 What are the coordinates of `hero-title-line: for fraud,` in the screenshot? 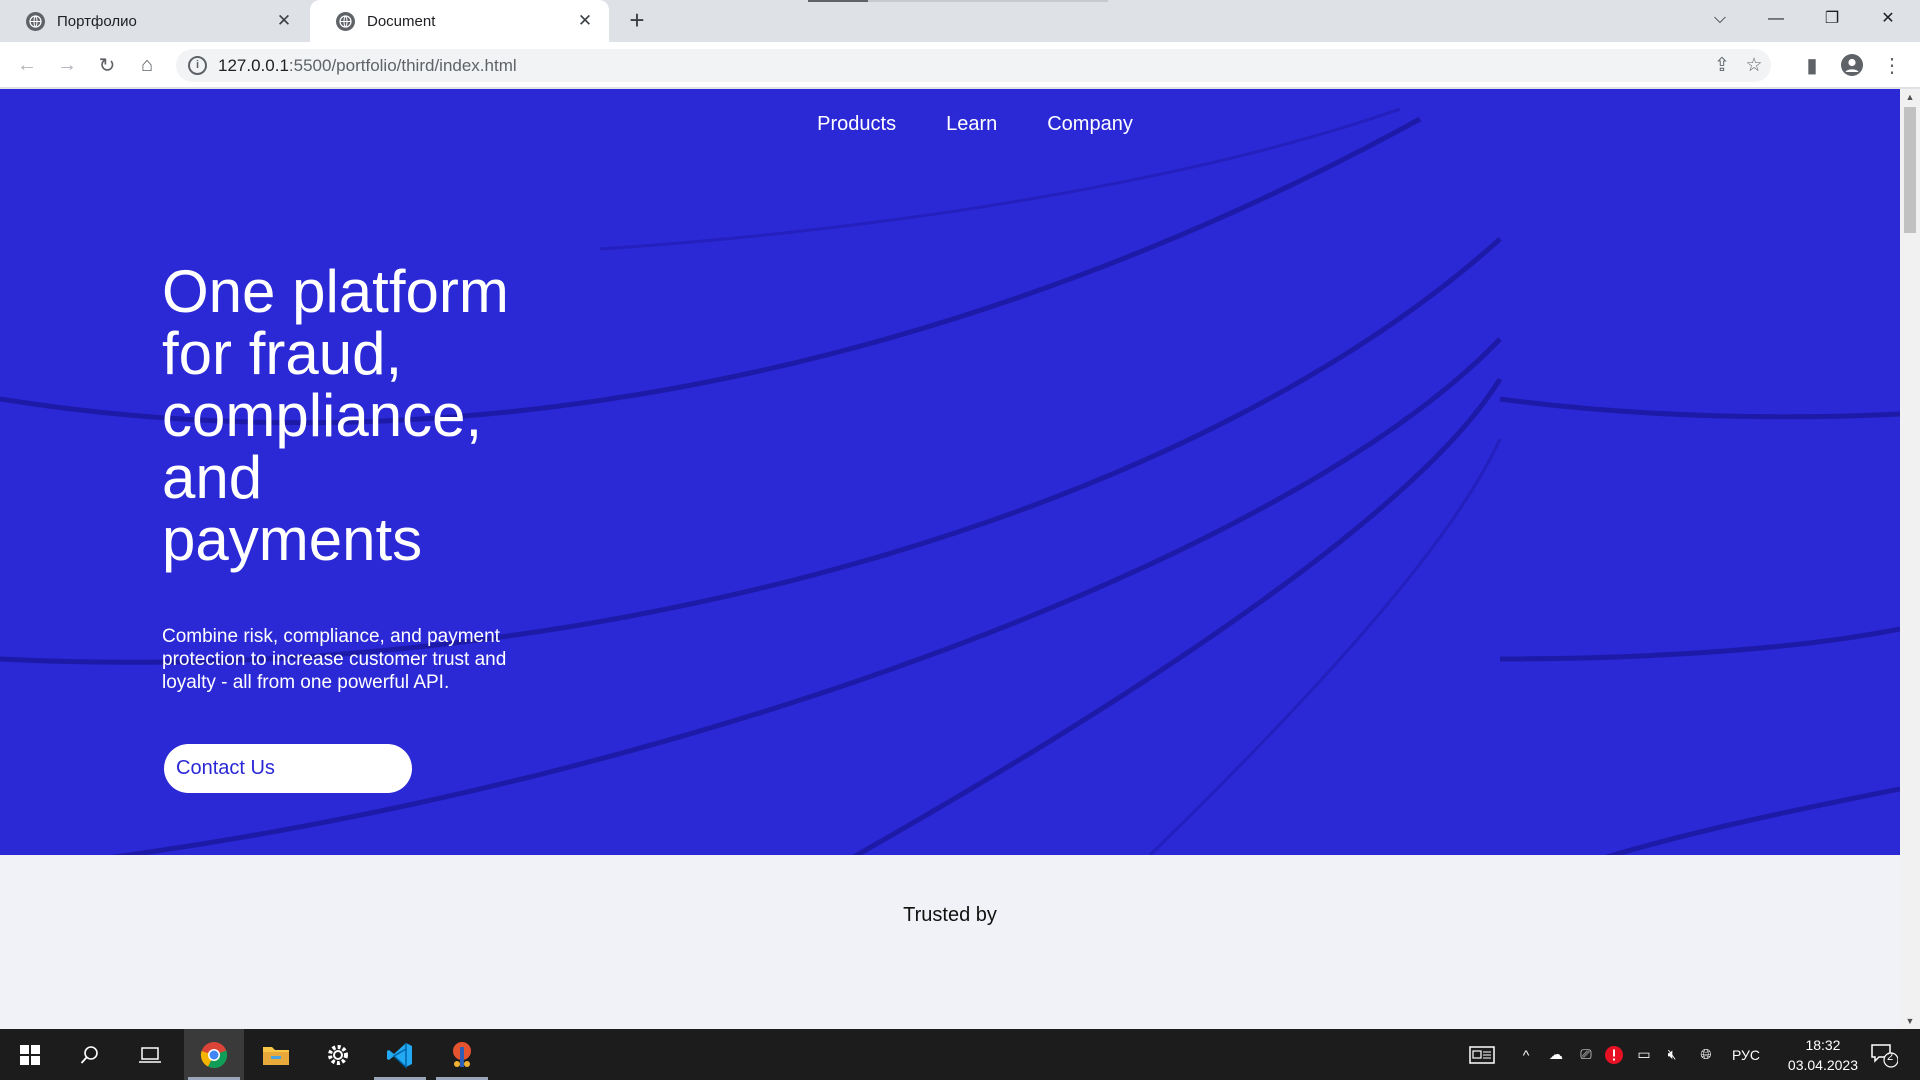 It's located at (282, 353).